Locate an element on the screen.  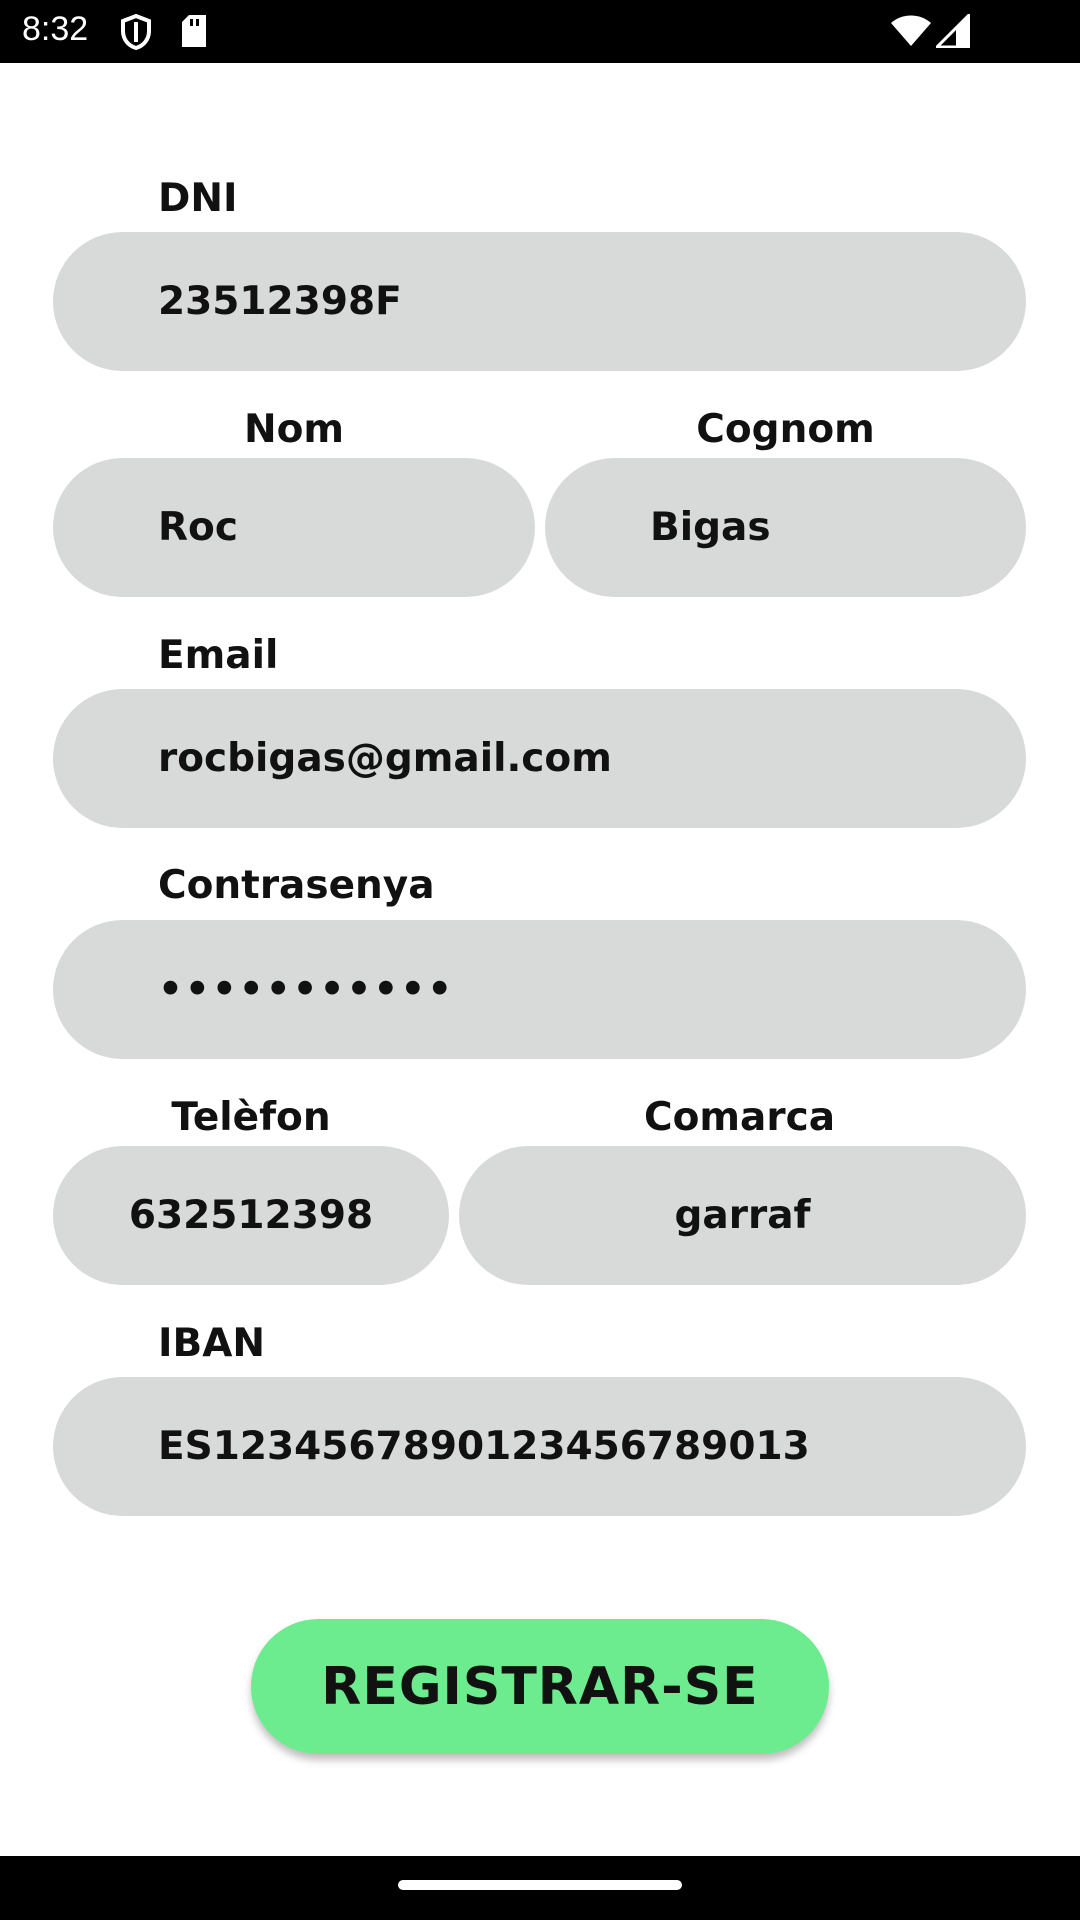
email-field: rocbigas@gmail.com is located at coordinates (539, 758).